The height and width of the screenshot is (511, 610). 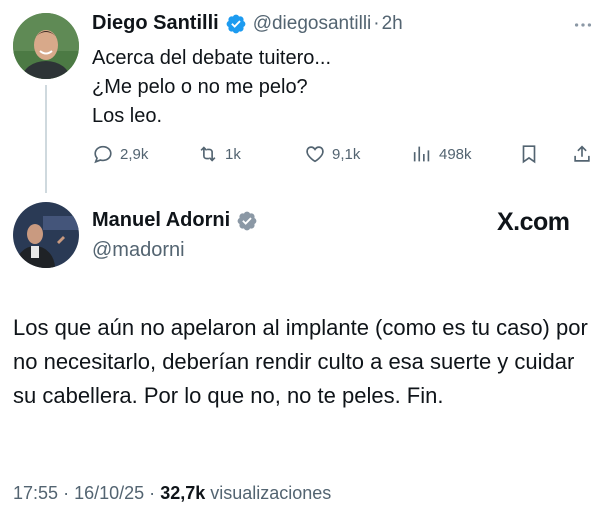 I want to click on site-label: X.com, so click(x=533, y=222).